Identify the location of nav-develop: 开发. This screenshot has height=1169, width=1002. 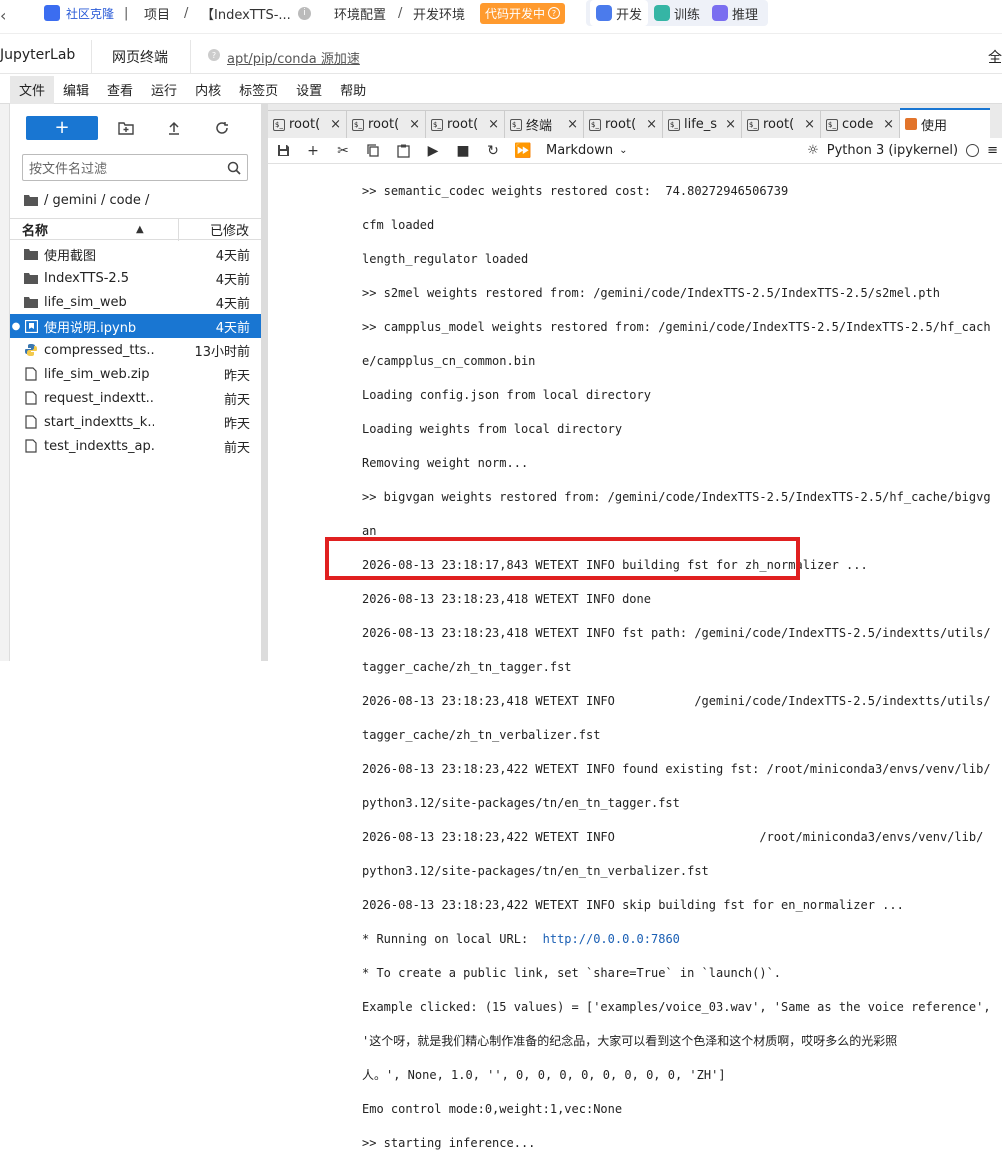
(619, 13).